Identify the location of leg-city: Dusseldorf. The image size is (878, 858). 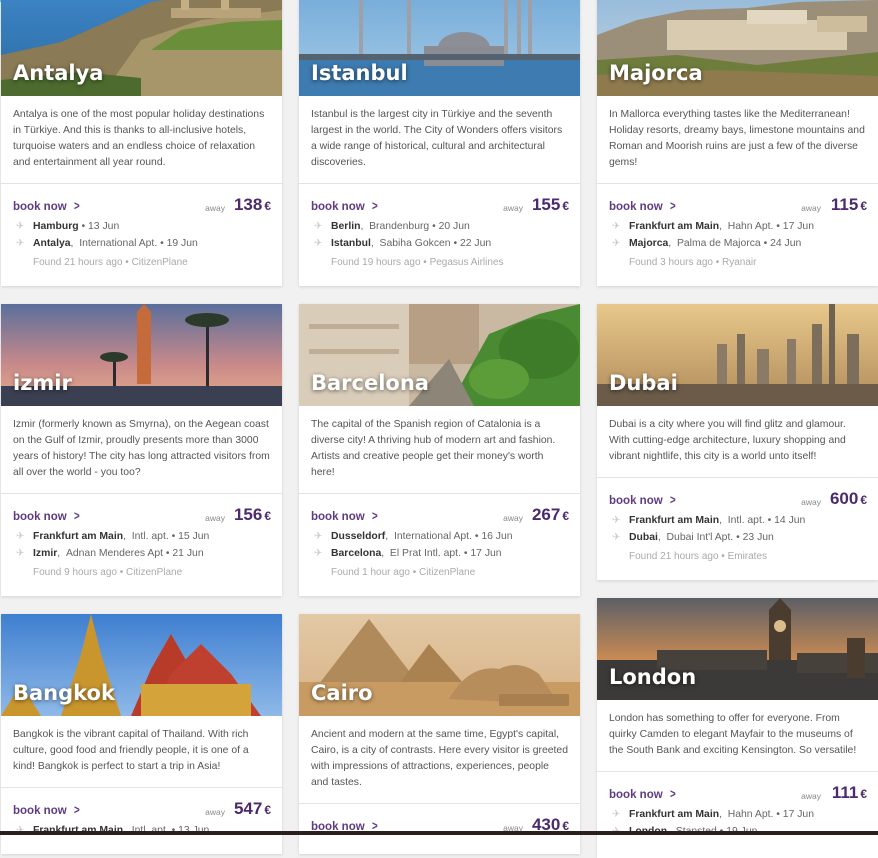
(358, 536).